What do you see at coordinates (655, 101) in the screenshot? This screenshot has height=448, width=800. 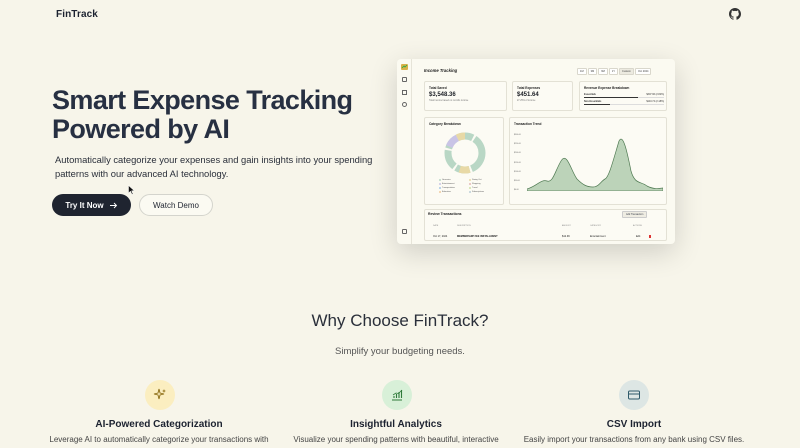 I see `revenue-row-value: $143.74 (2.18%)` at bounding box center [655, 101].